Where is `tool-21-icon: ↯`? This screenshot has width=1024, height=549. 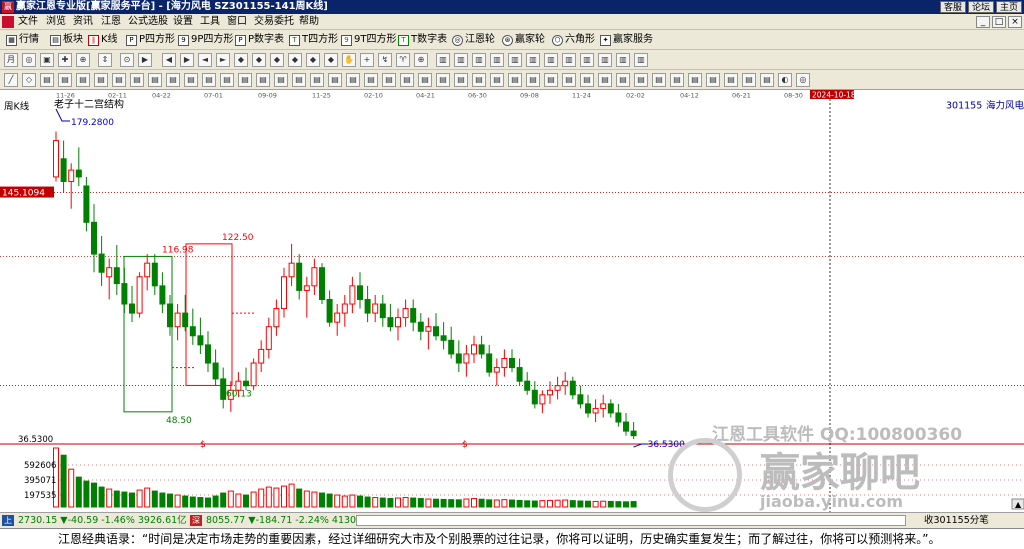 tool-21-icon: ↯ is located at coordinates (385, 60).